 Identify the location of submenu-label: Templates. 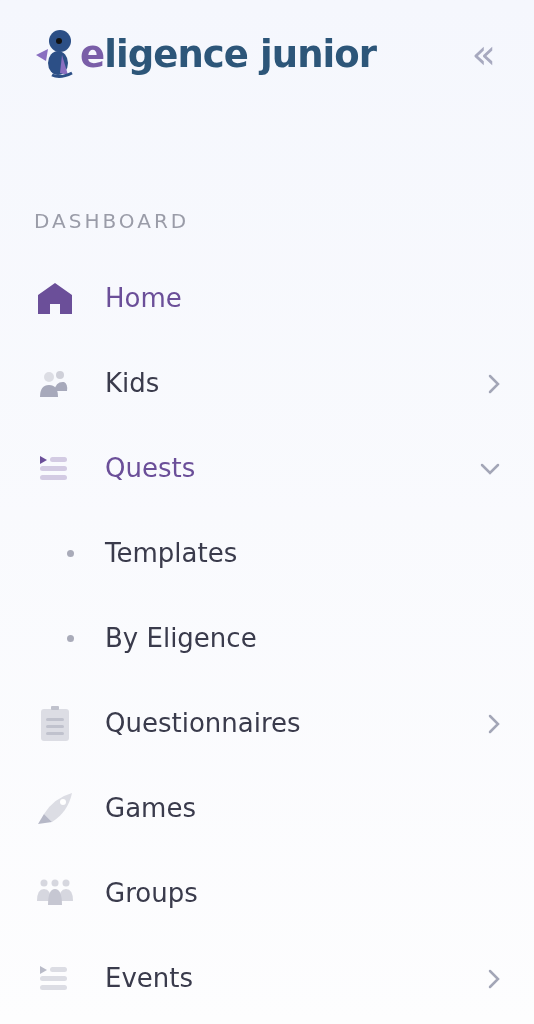
(171, 553).